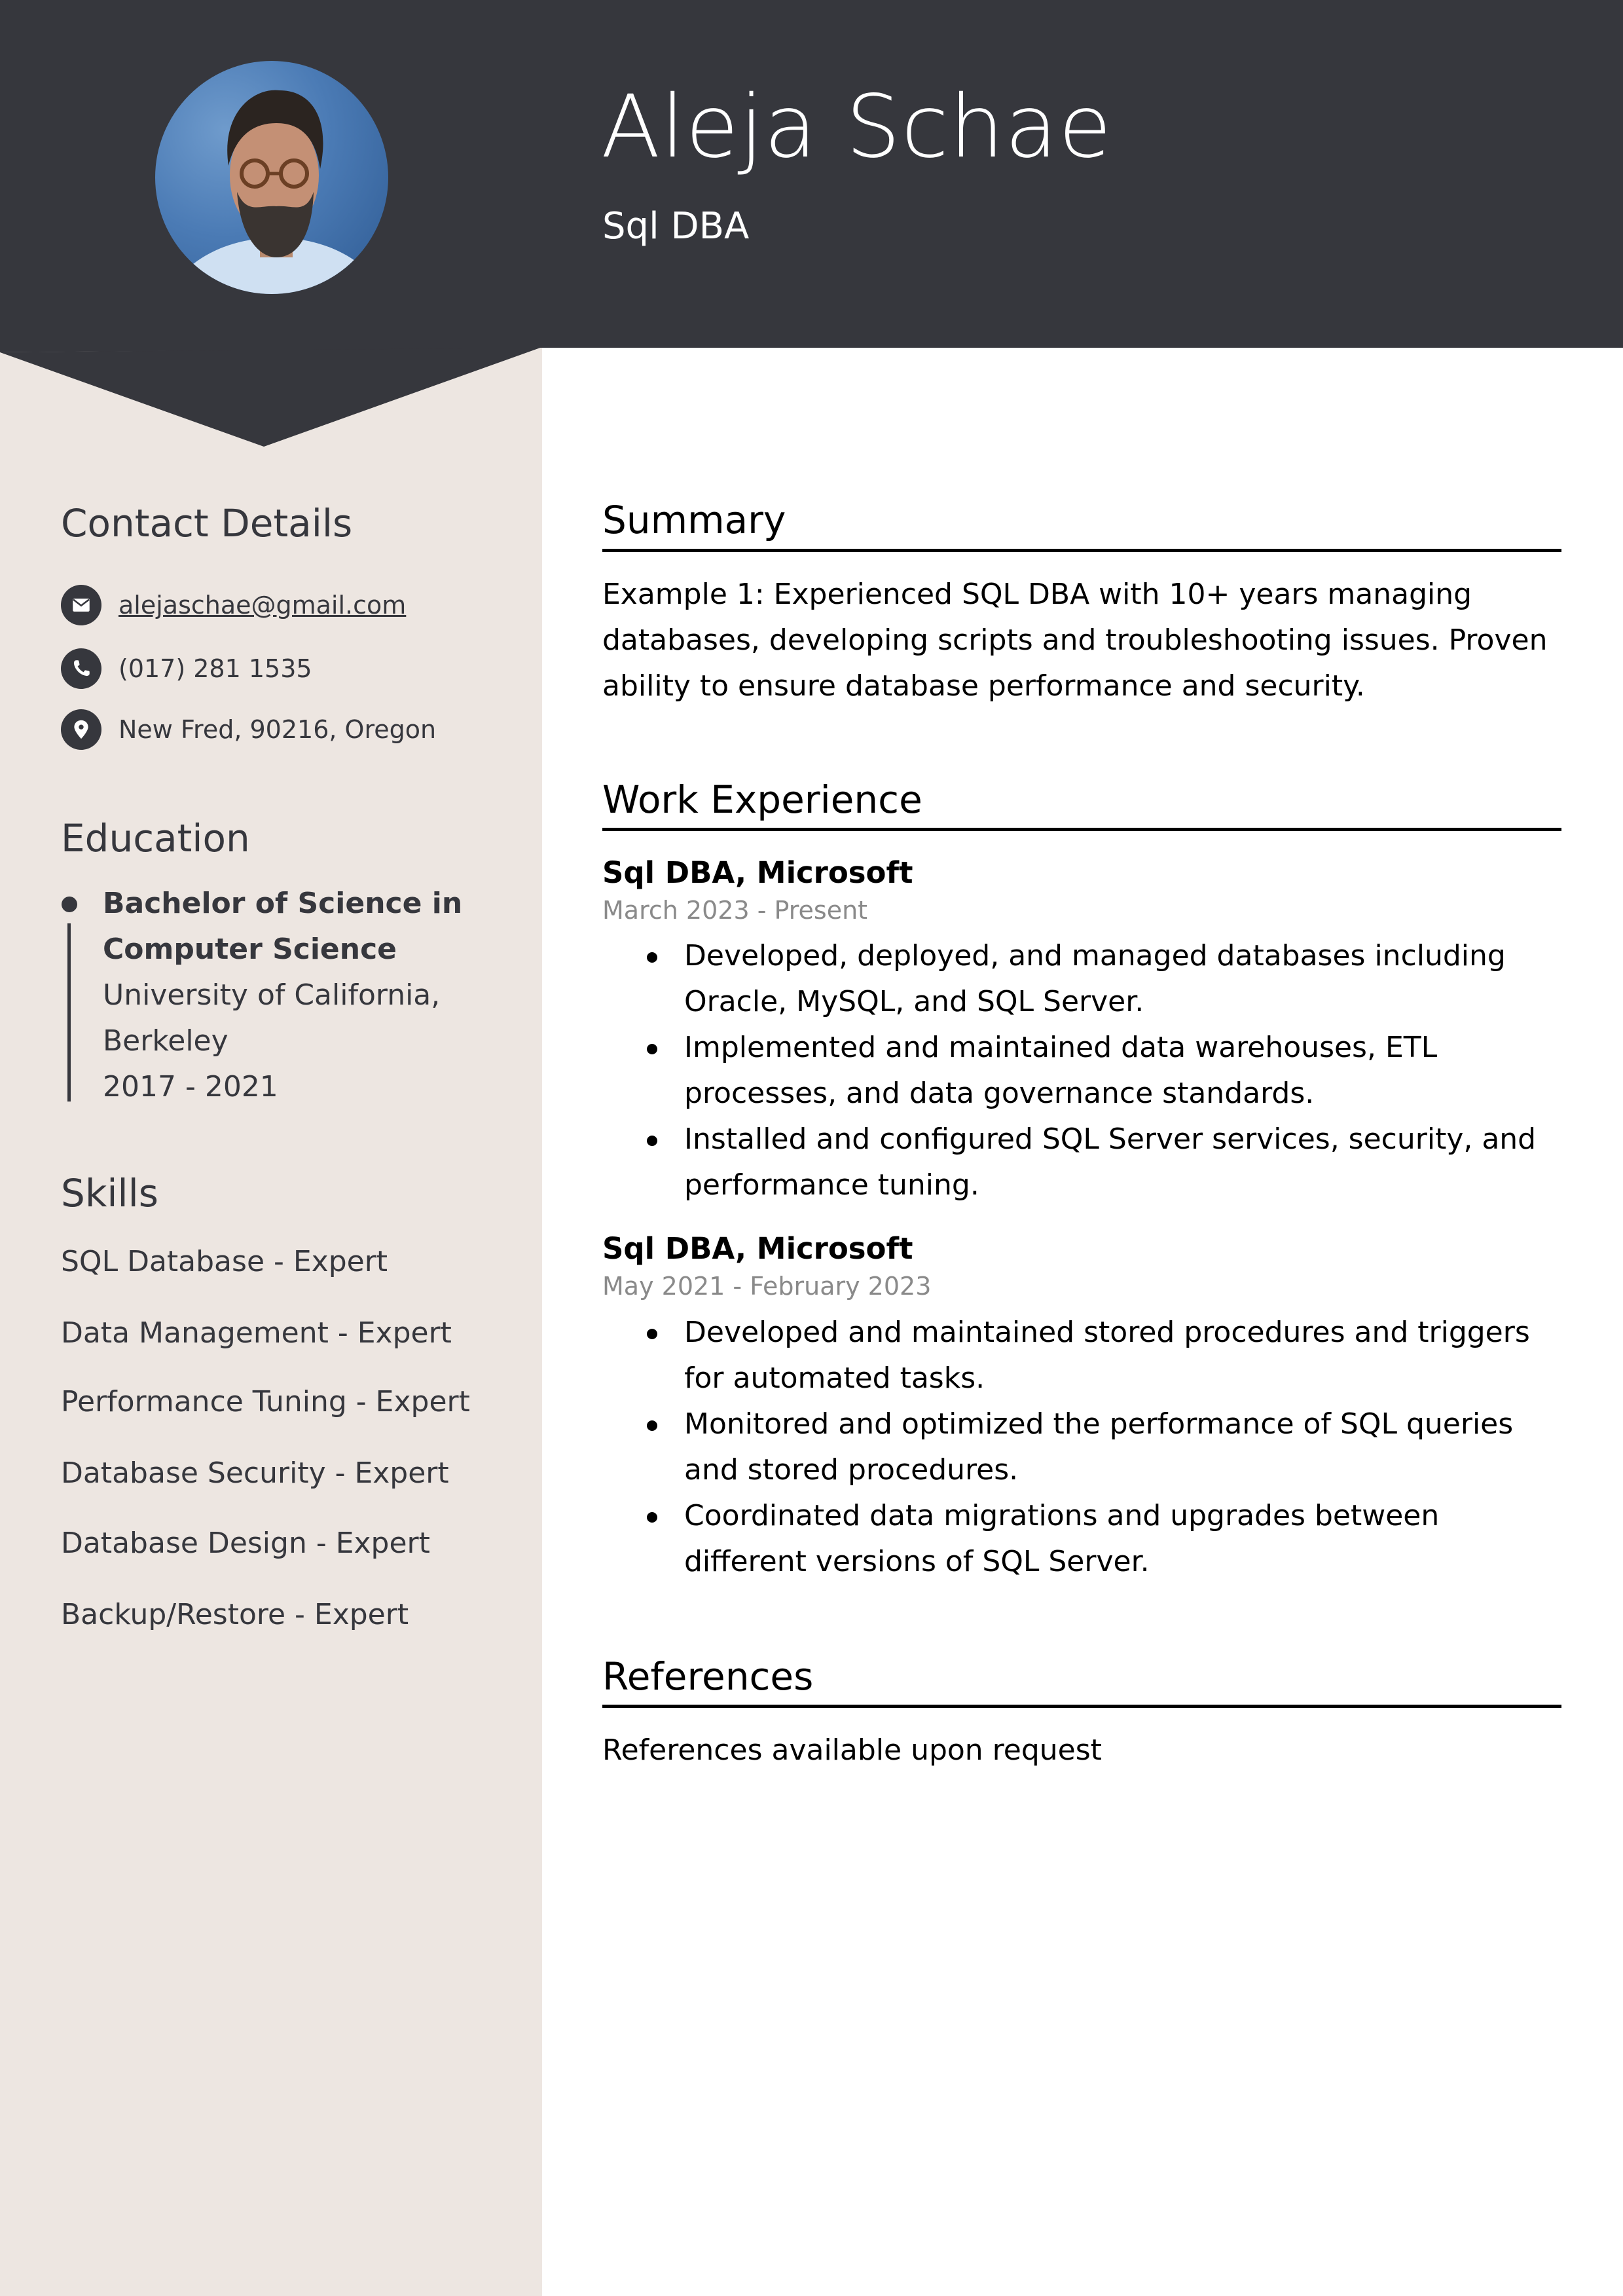 This screenshot has height=2296, width=1623. I want to click on skill-item: Database Security - Expert, so click(255, 1473).